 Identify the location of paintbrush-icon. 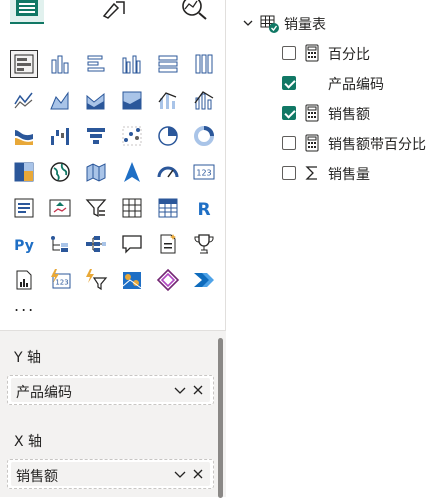
(113, 10).